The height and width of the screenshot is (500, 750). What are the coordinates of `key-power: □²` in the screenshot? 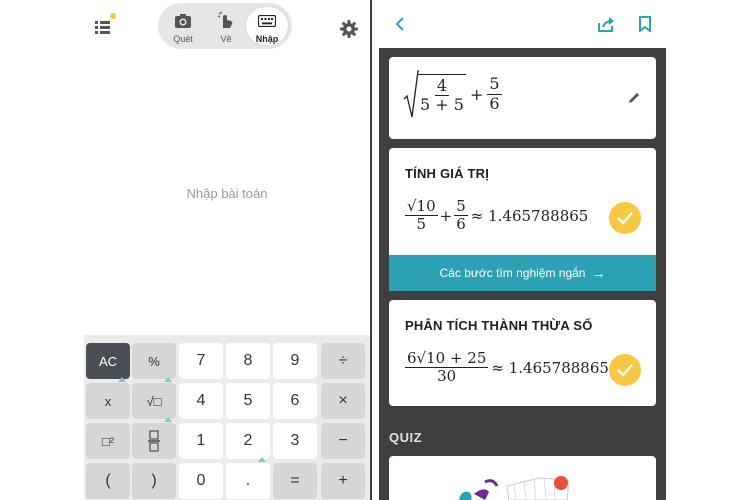 It's located at (108, 441).